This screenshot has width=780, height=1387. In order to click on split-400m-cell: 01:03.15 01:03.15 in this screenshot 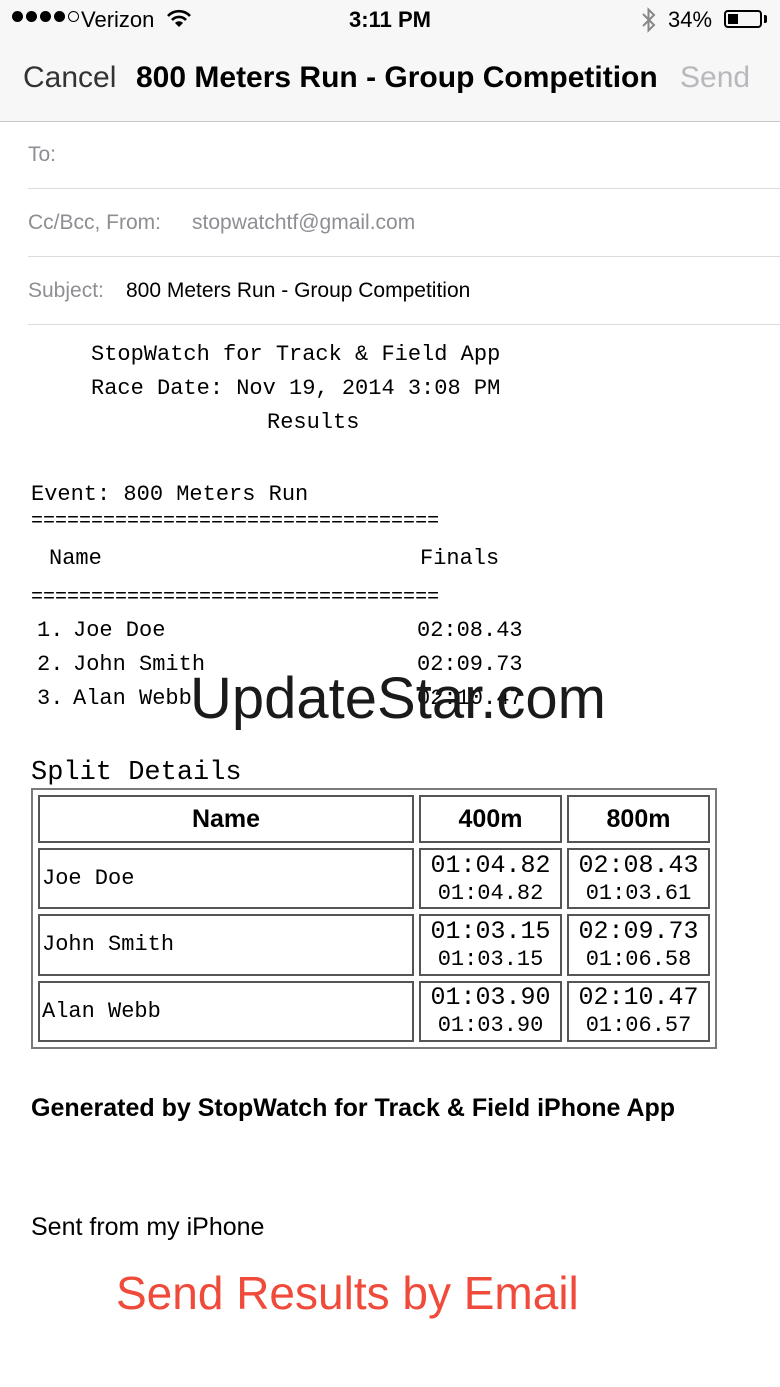, I will do `click(490, 945)`.